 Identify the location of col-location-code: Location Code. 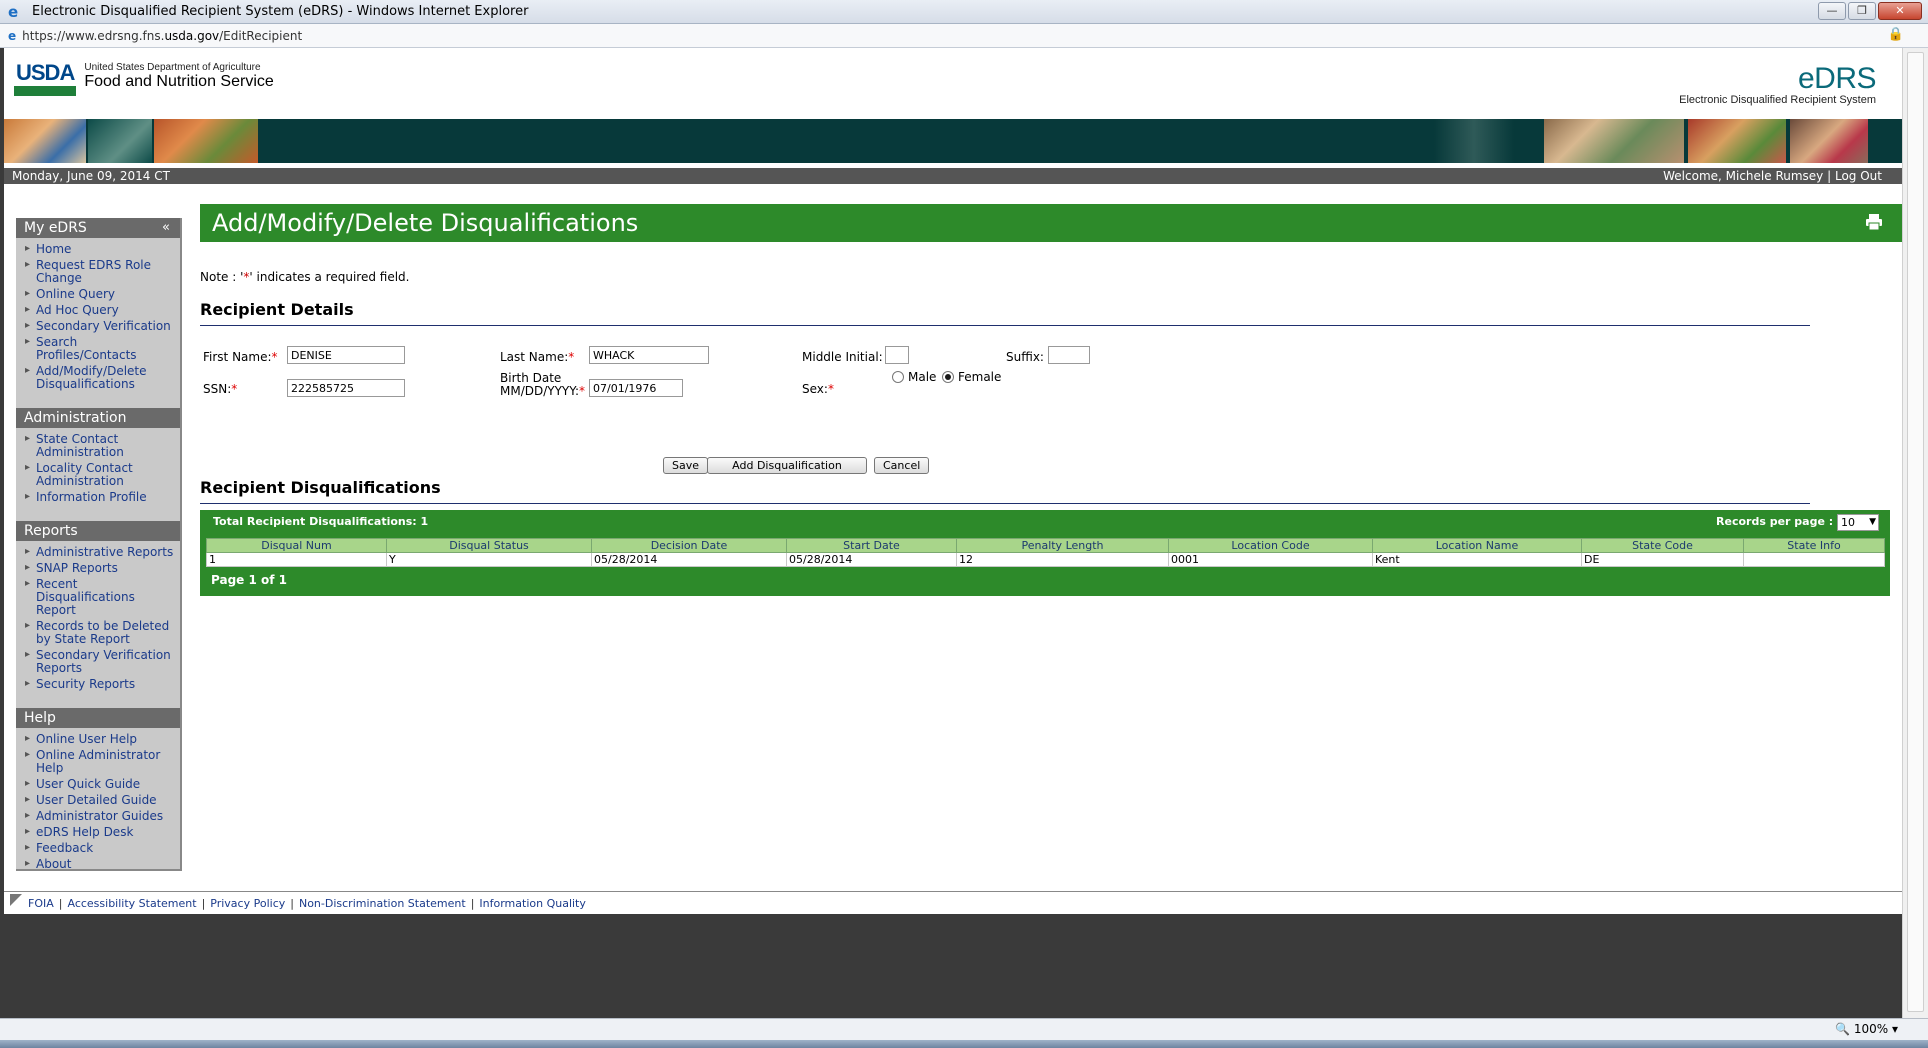
(1270, 545).